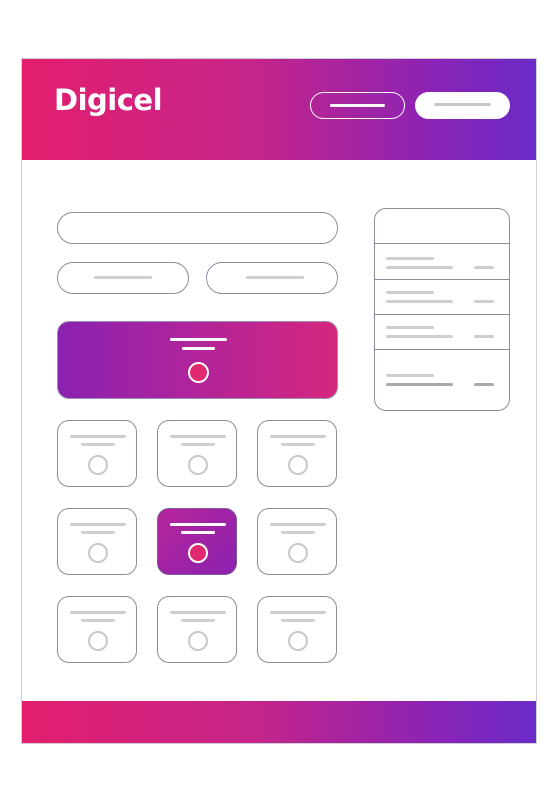 This screenshot has height=800, width=556. Describe the element at coordinates (197, 228) in the screenshot. I see `text-input-field` at that location.